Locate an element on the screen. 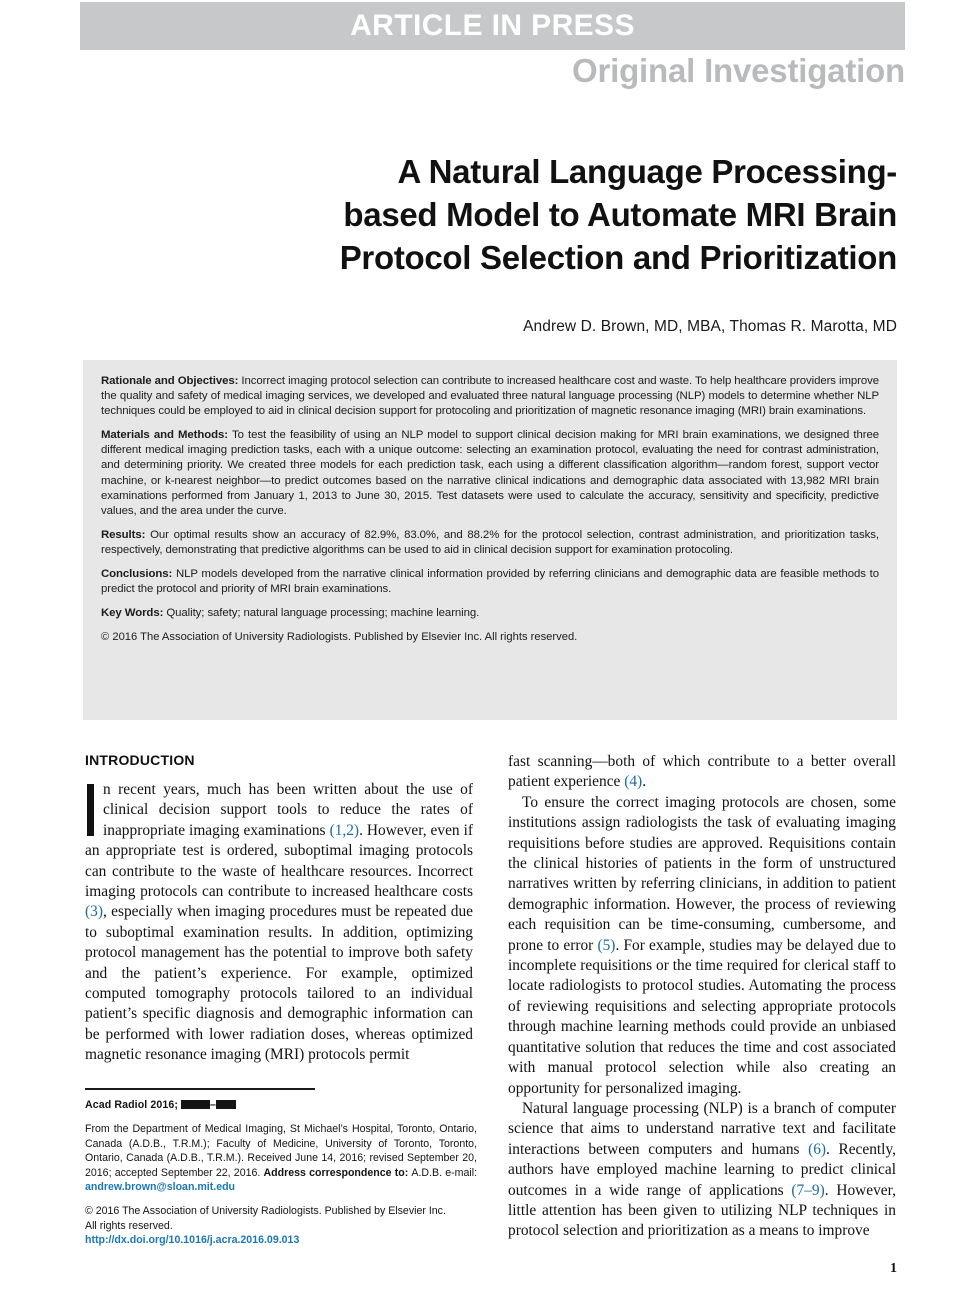  abstract-label-methods: Materials and Methods: is located at coordinates (164, 435).